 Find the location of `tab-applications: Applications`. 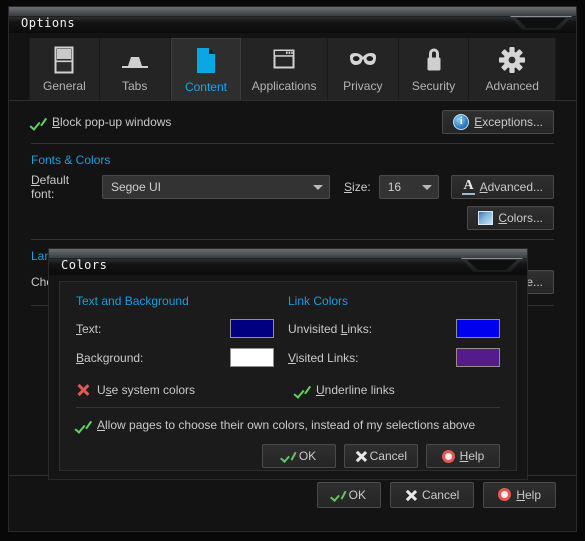

tab-applications: Applications is located at coordinates (284, 69).